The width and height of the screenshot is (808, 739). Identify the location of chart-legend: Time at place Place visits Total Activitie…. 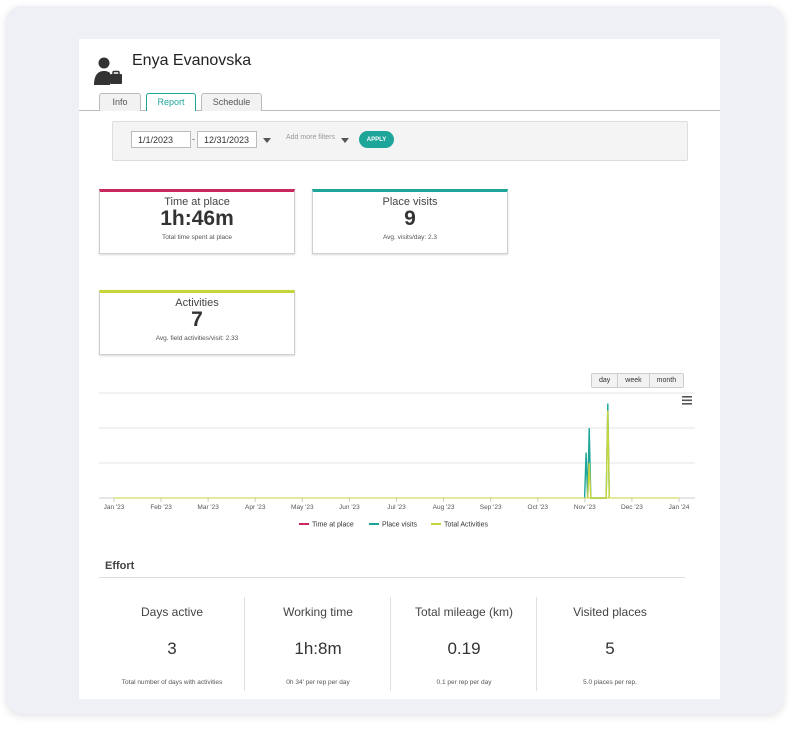
(393, 525).